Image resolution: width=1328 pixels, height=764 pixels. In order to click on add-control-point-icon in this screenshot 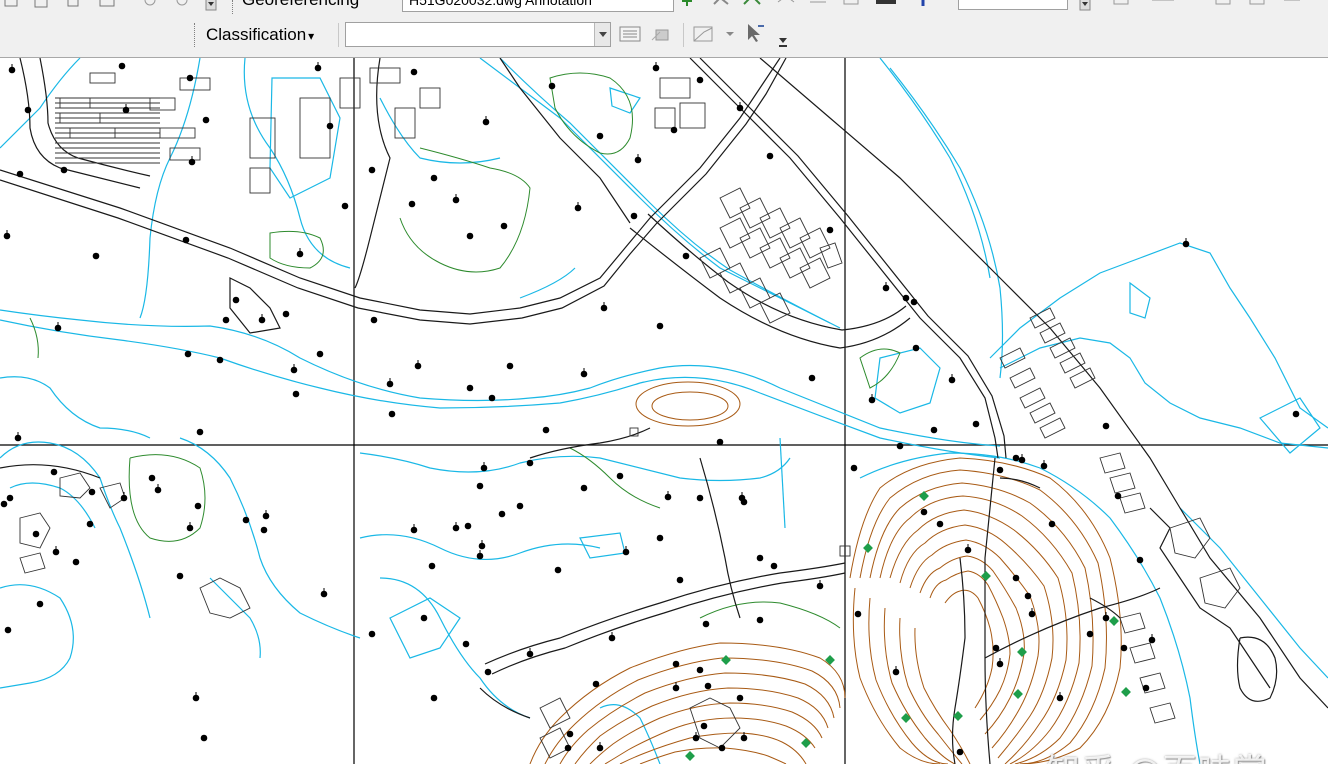, I will do `click(687, 4)`.